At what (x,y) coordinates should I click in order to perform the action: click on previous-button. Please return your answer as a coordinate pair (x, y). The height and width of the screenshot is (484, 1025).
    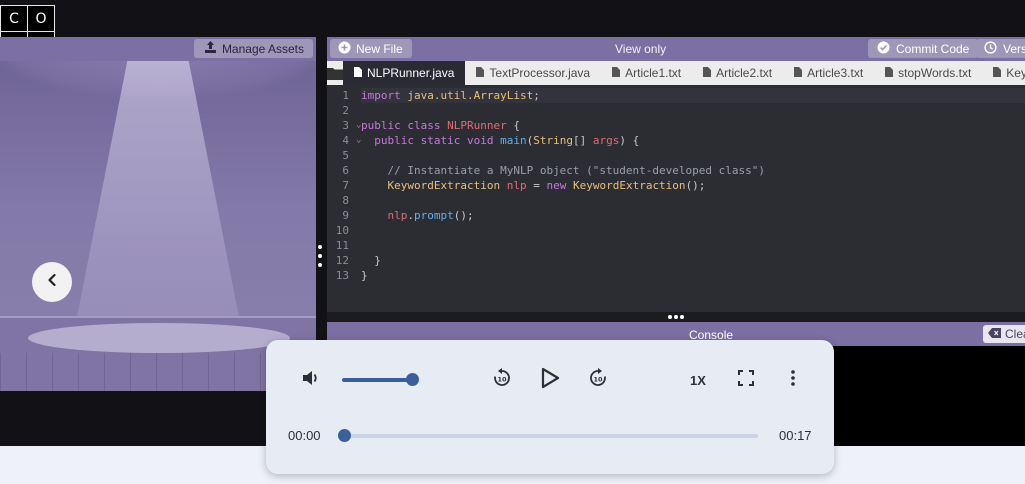
    Looking at the image, I should click on (52, 282).